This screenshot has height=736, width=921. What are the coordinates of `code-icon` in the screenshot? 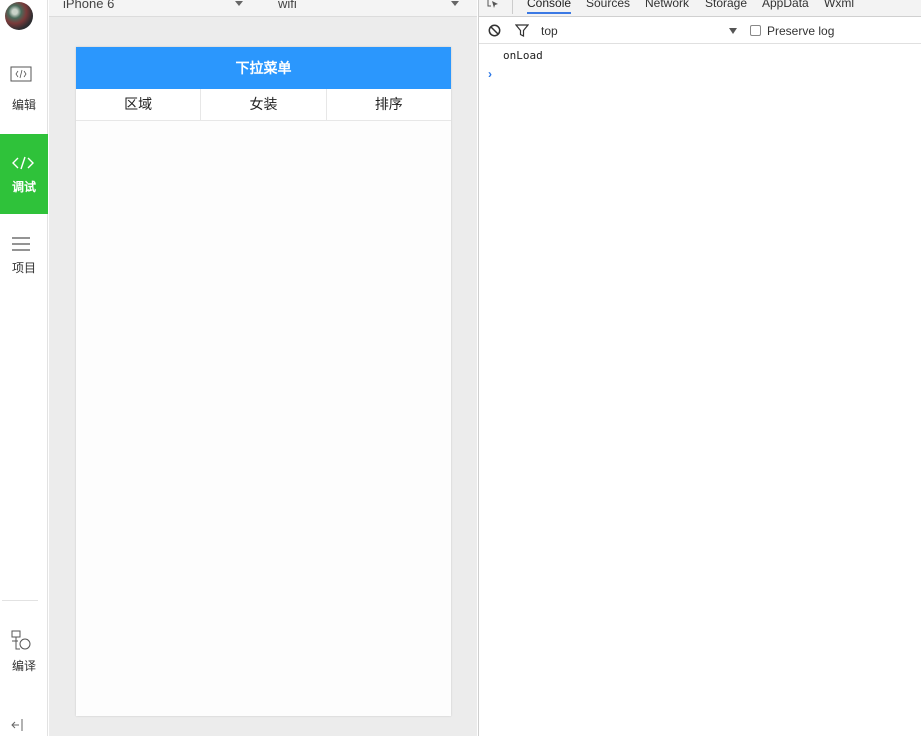 It's located at (23, 163).